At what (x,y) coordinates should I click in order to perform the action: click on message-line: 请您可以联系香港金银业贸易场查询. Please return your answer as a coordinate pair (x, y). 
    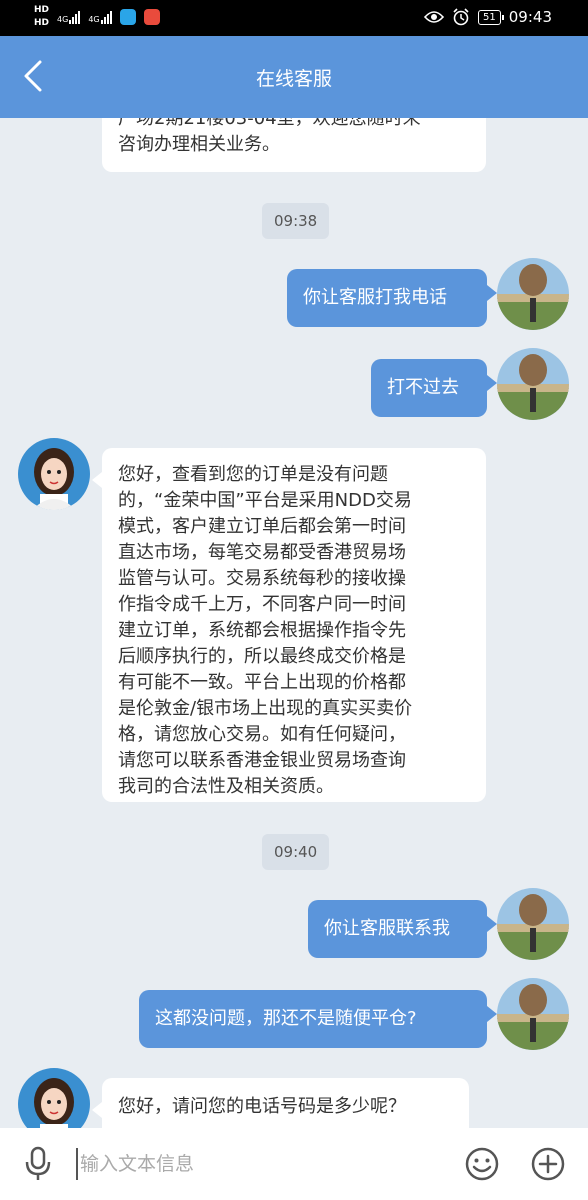
    Looking at the image, I should click on (262, 760).